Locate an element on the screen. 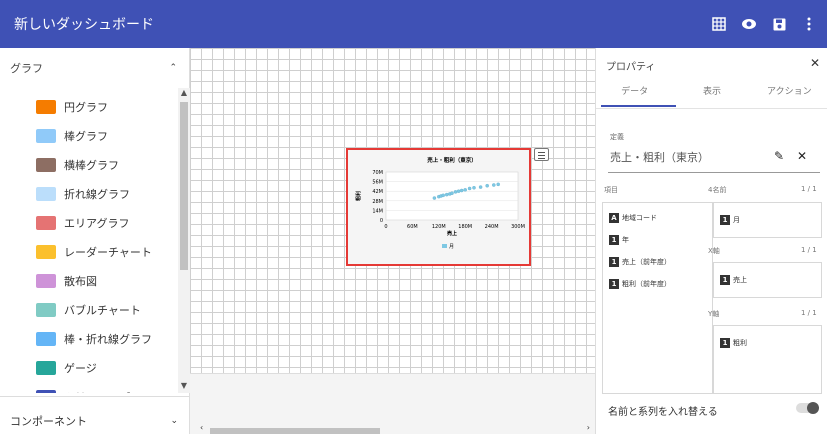 The image size is (827, 434). swap-toggle is located at coordinates (807, 408).